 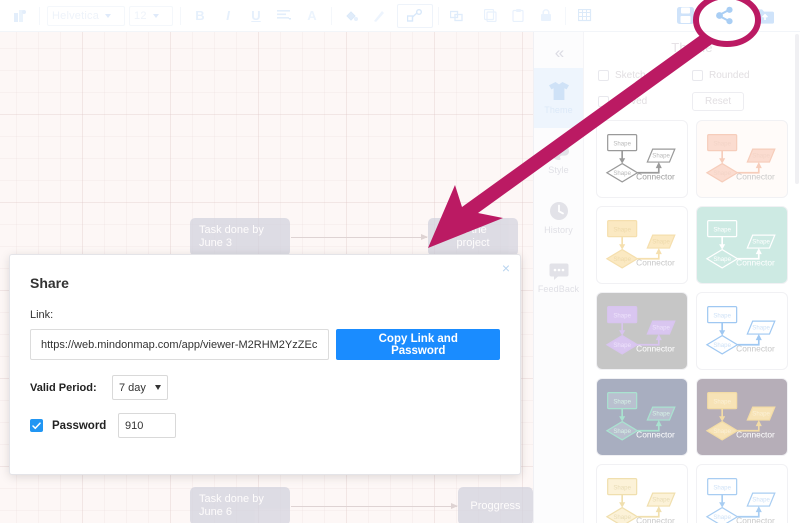 What do you see at coordinates (140, 15) in the screenshot?
I see `font-size-value: 12` at bounding box center [140, 15].